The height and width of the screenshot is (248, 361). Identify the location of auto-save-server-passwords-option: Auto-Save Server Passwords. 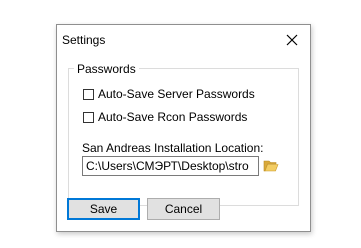
(169, 94).